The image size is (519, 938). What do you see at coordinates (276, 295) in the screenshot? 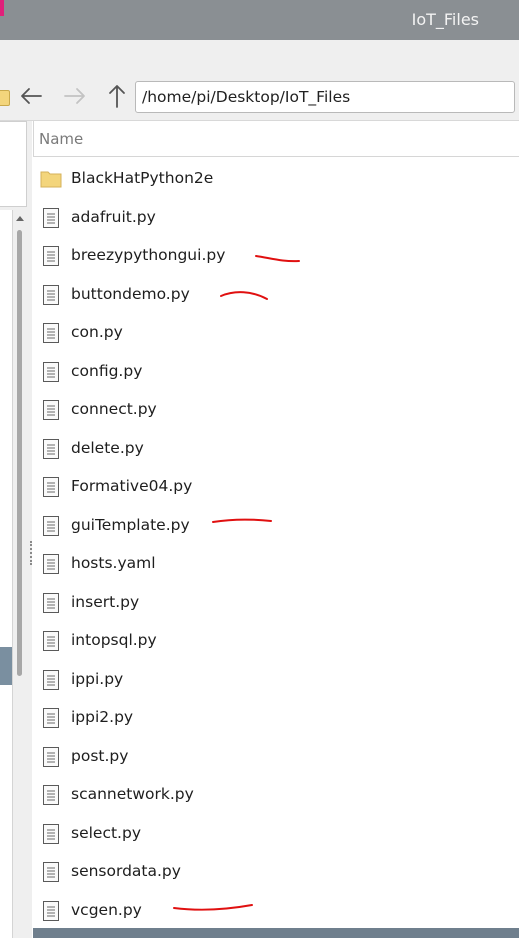
I see `file-row: buttondemo.py` at bounding box center [276, 295].